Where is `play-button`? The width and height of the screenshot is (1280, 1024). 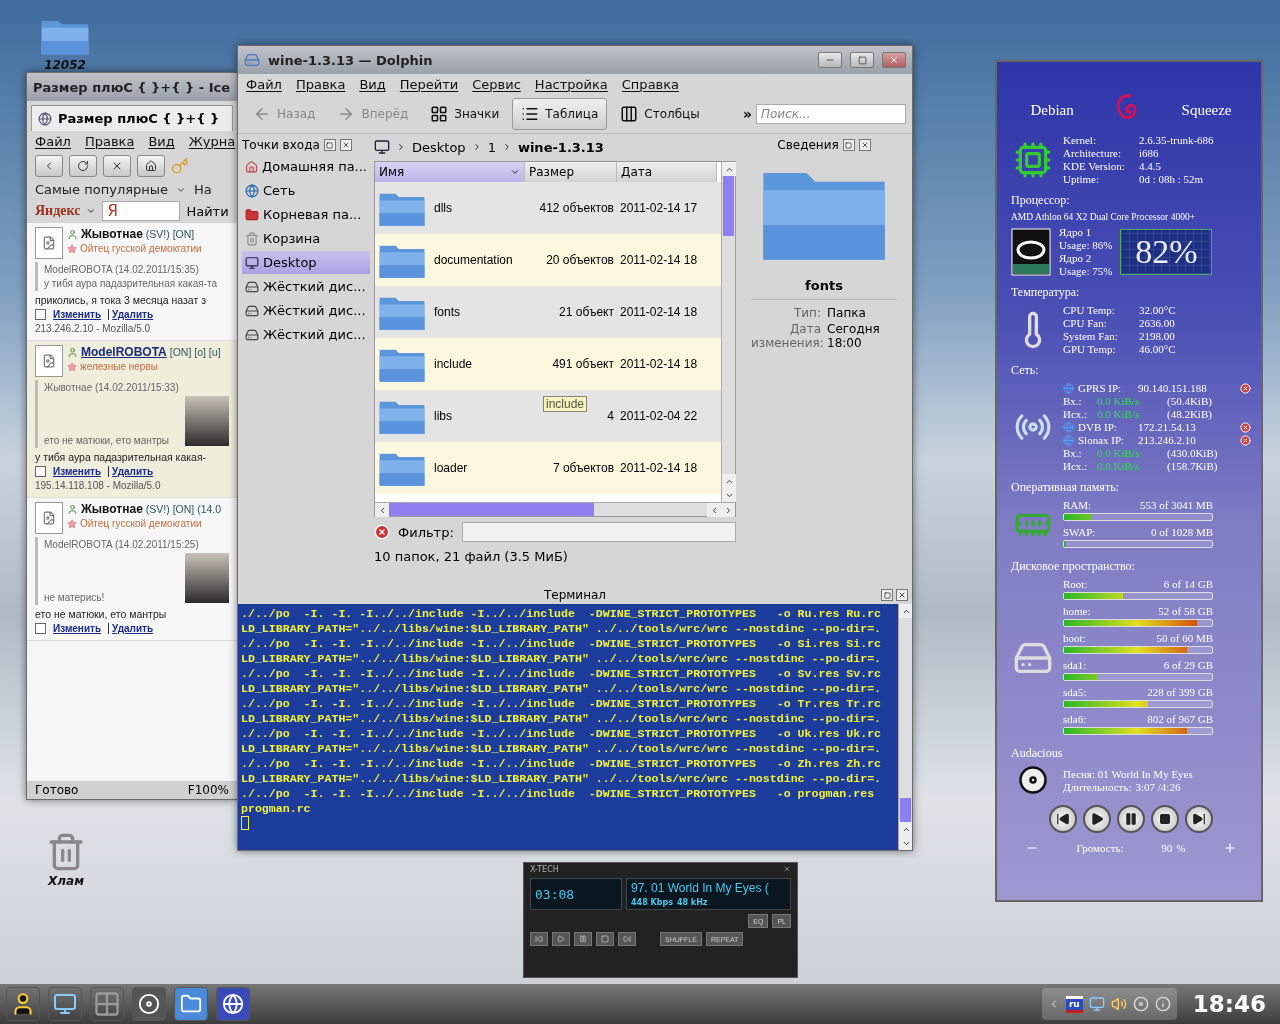
play-button is located at coordinates (1097, 819).